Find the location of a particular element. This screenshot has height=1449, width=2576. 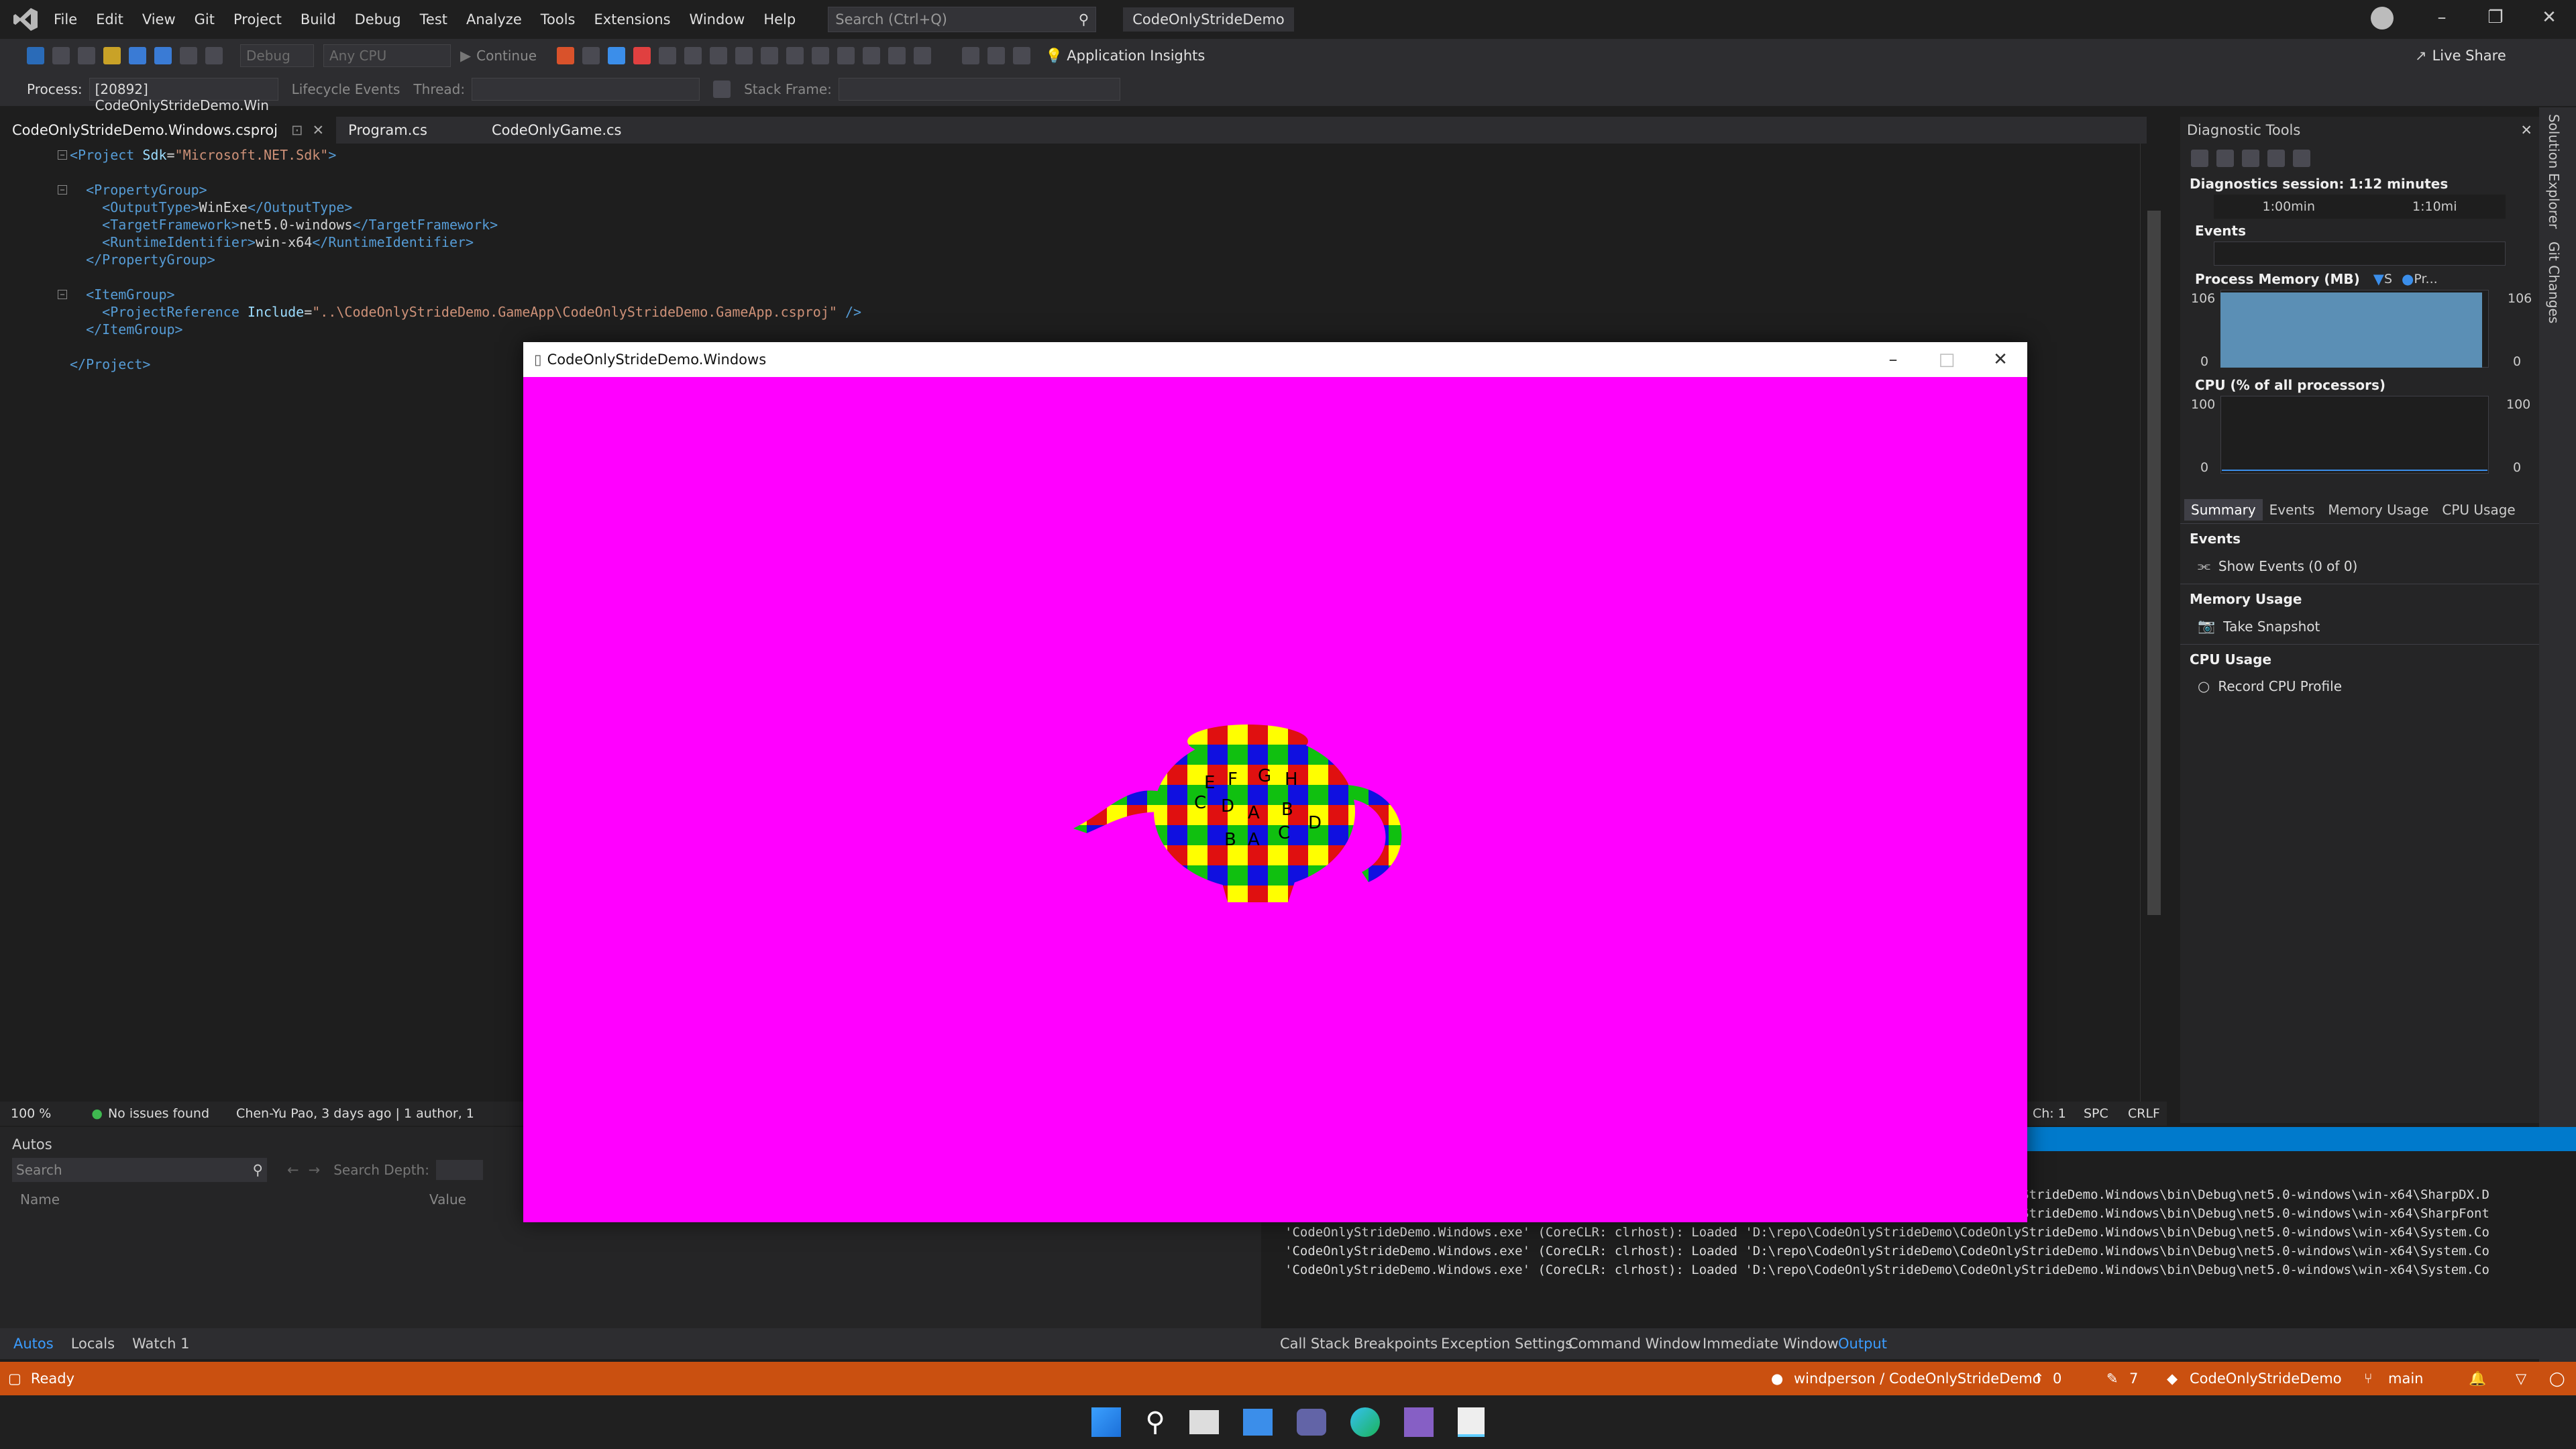

game-minimize-button: – is located at coordinates (1893, 359).